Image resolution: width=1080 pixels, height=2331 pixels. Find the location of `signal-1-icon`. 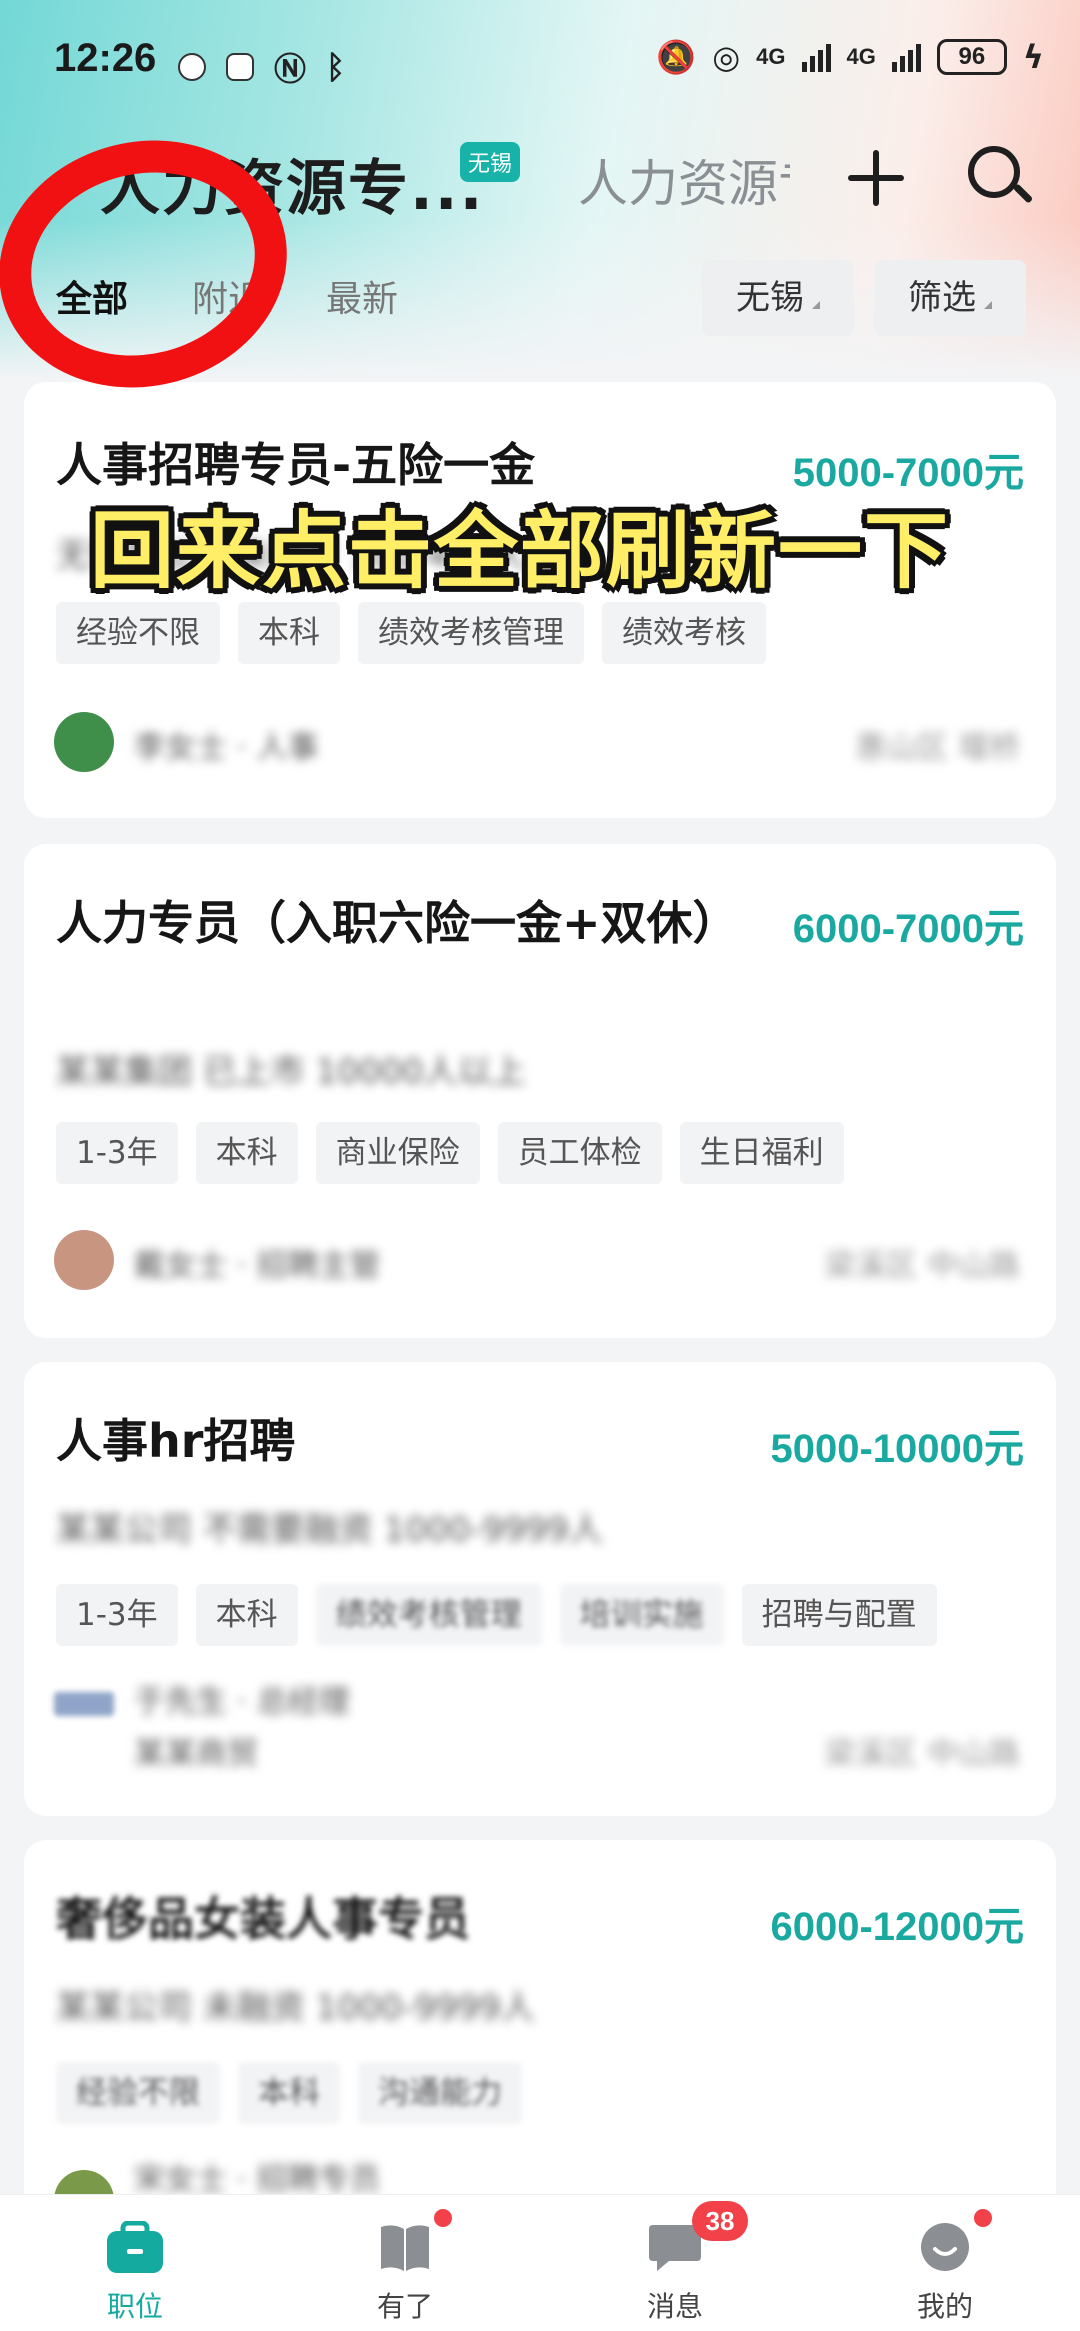

signal-1-icon is located at coordinates (816, 57).